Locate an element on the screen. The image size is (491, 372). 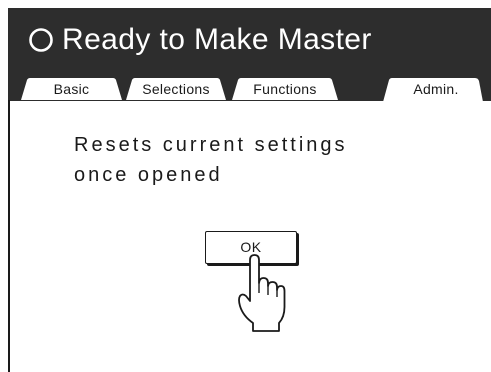
pointing-hand-icon is located at coordinates (261, 293).